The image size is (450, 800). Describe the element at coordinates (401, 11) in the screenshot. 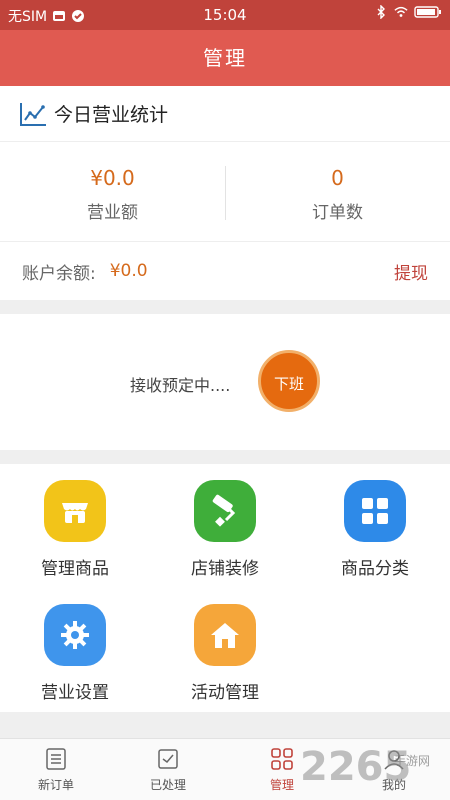

I see `wifi-icon` at that location.